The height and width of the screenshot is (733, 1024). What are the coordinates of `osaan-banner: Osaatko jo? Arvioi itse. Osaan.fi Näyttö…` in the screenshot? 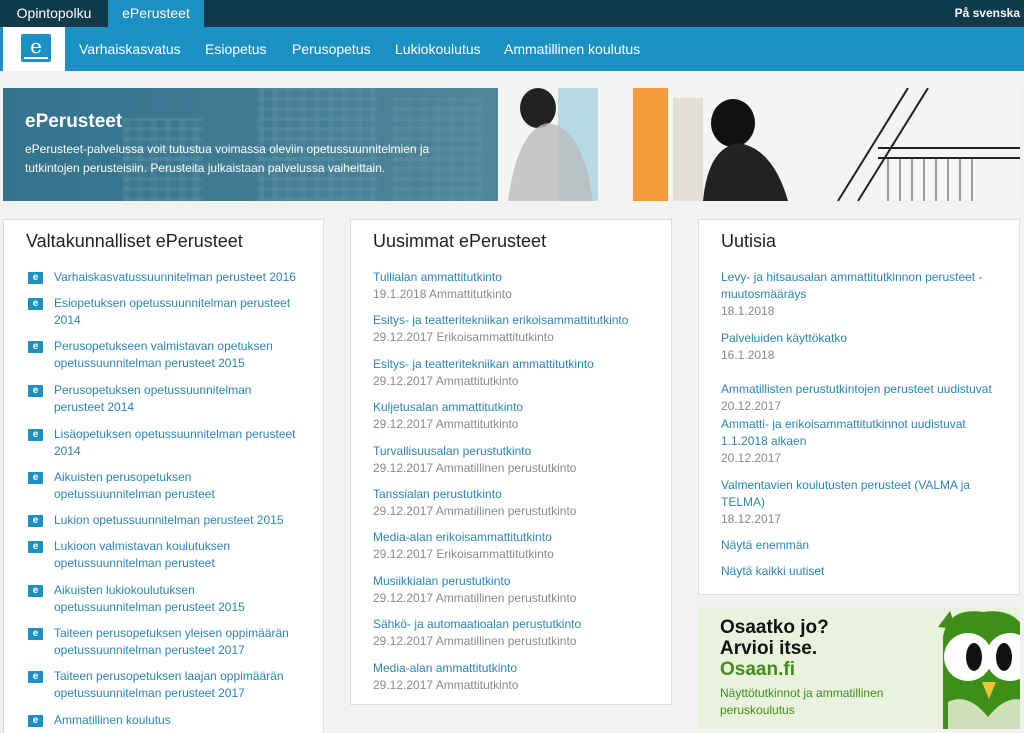 It's located at (859, 668).